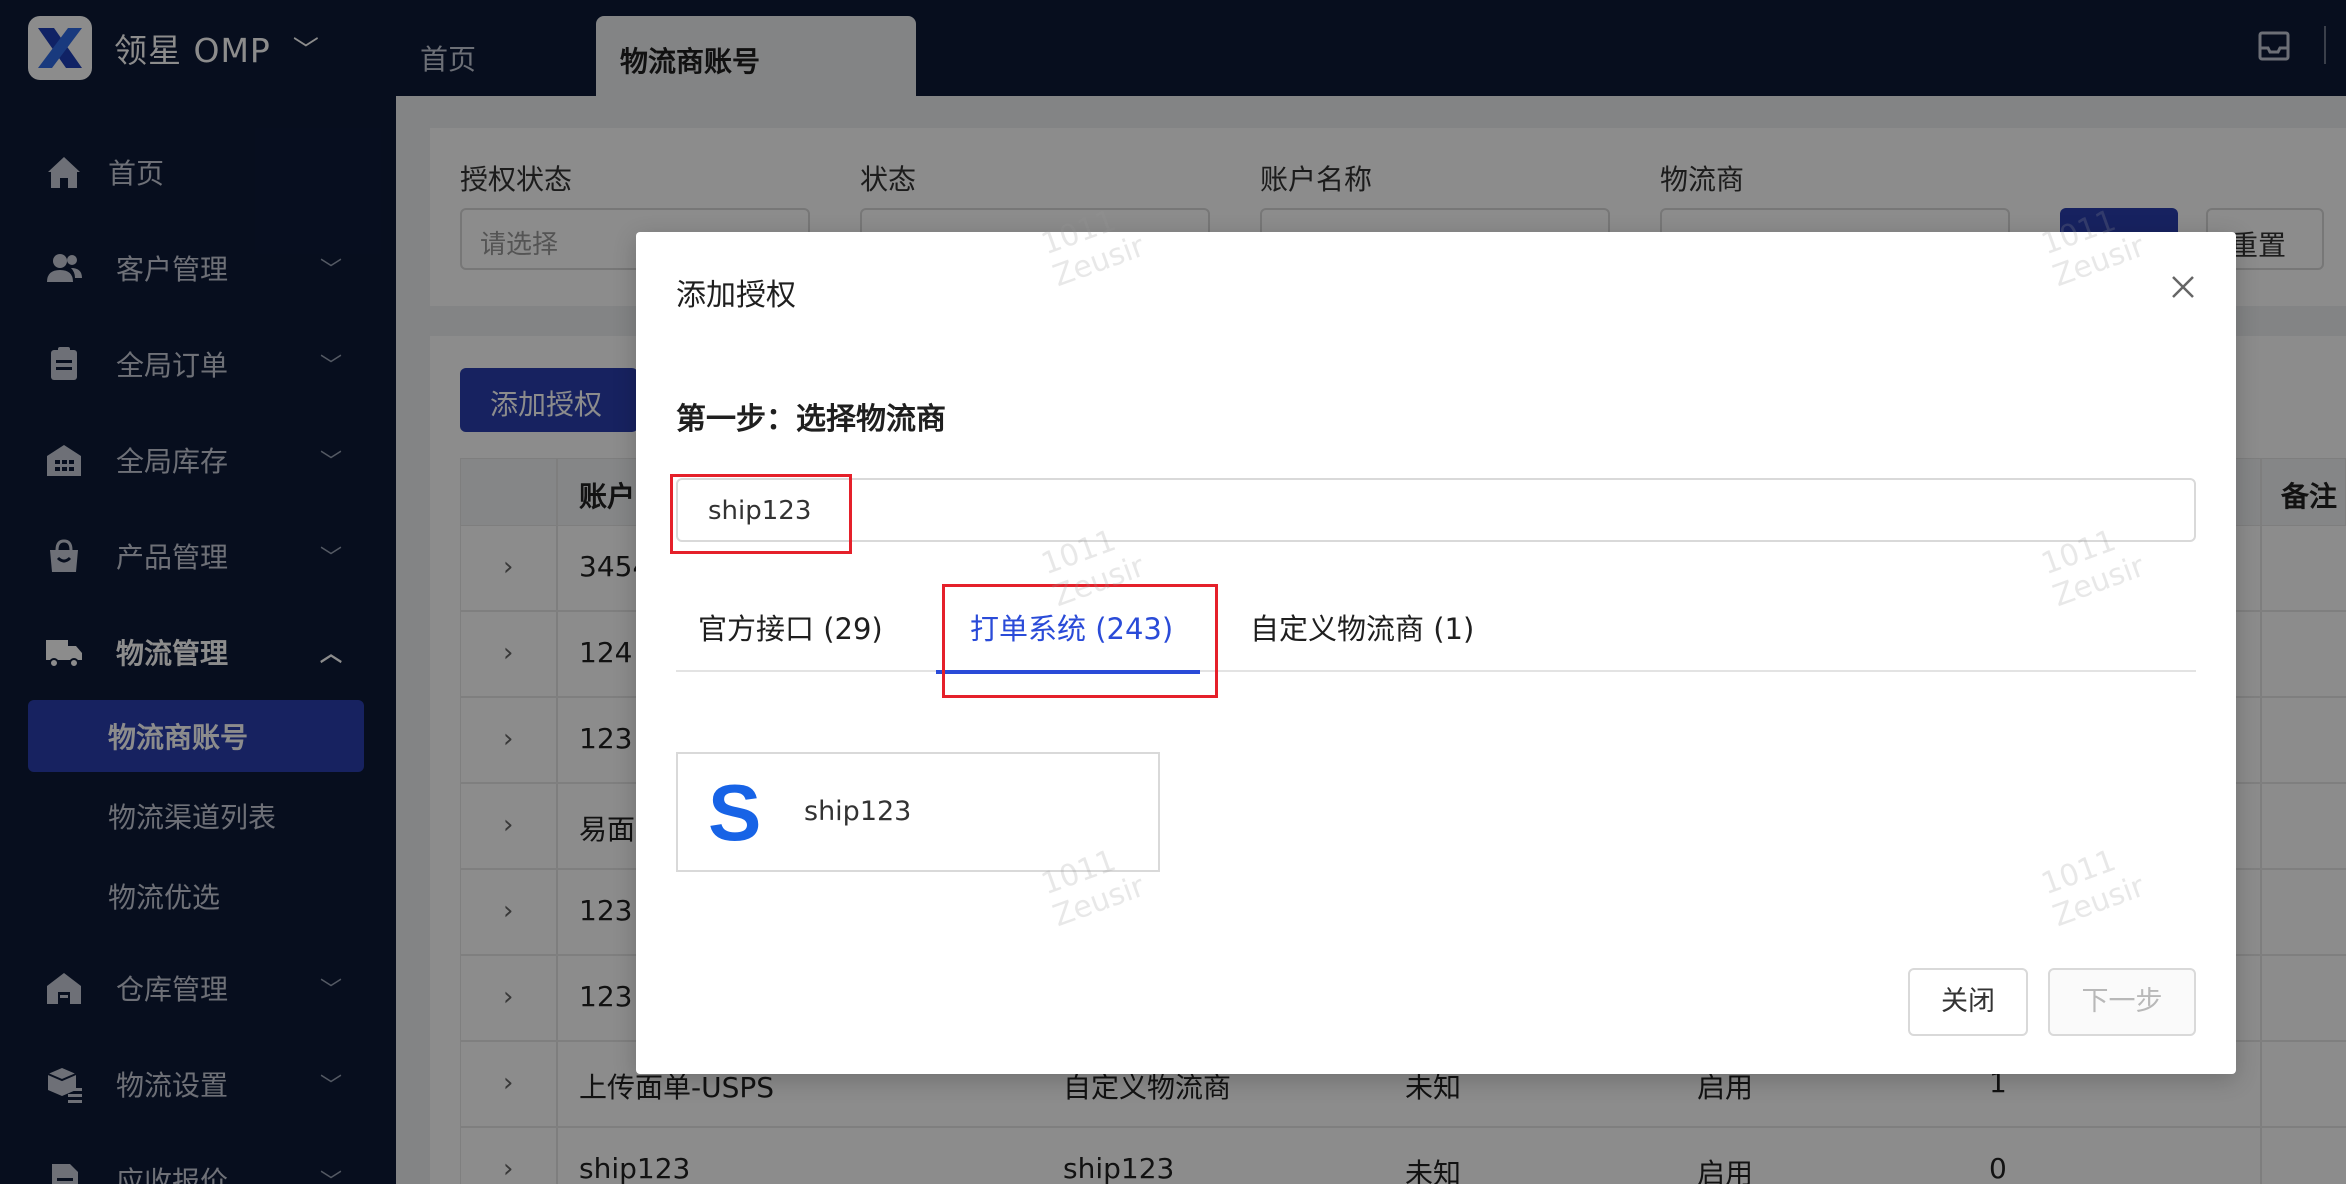  Describe the element at coordinates (858, 811) in the screenshot. I see `carrier-name: ship123` at that location.